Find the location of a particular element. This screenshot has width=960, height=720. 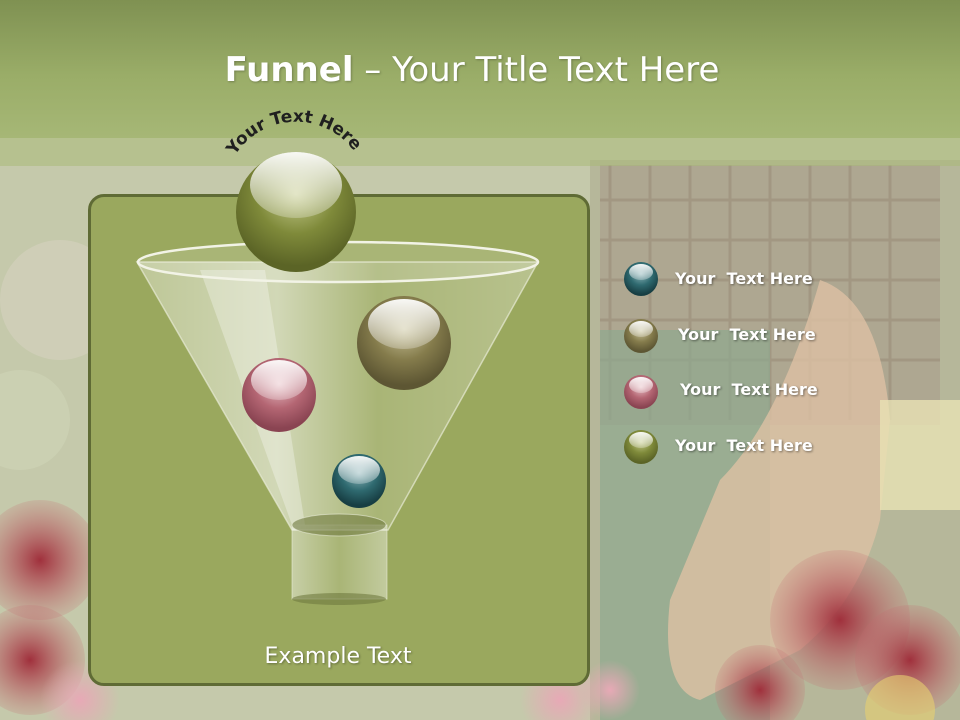

legend-label-3: Your Text Here is located at coordinates (749, 389).